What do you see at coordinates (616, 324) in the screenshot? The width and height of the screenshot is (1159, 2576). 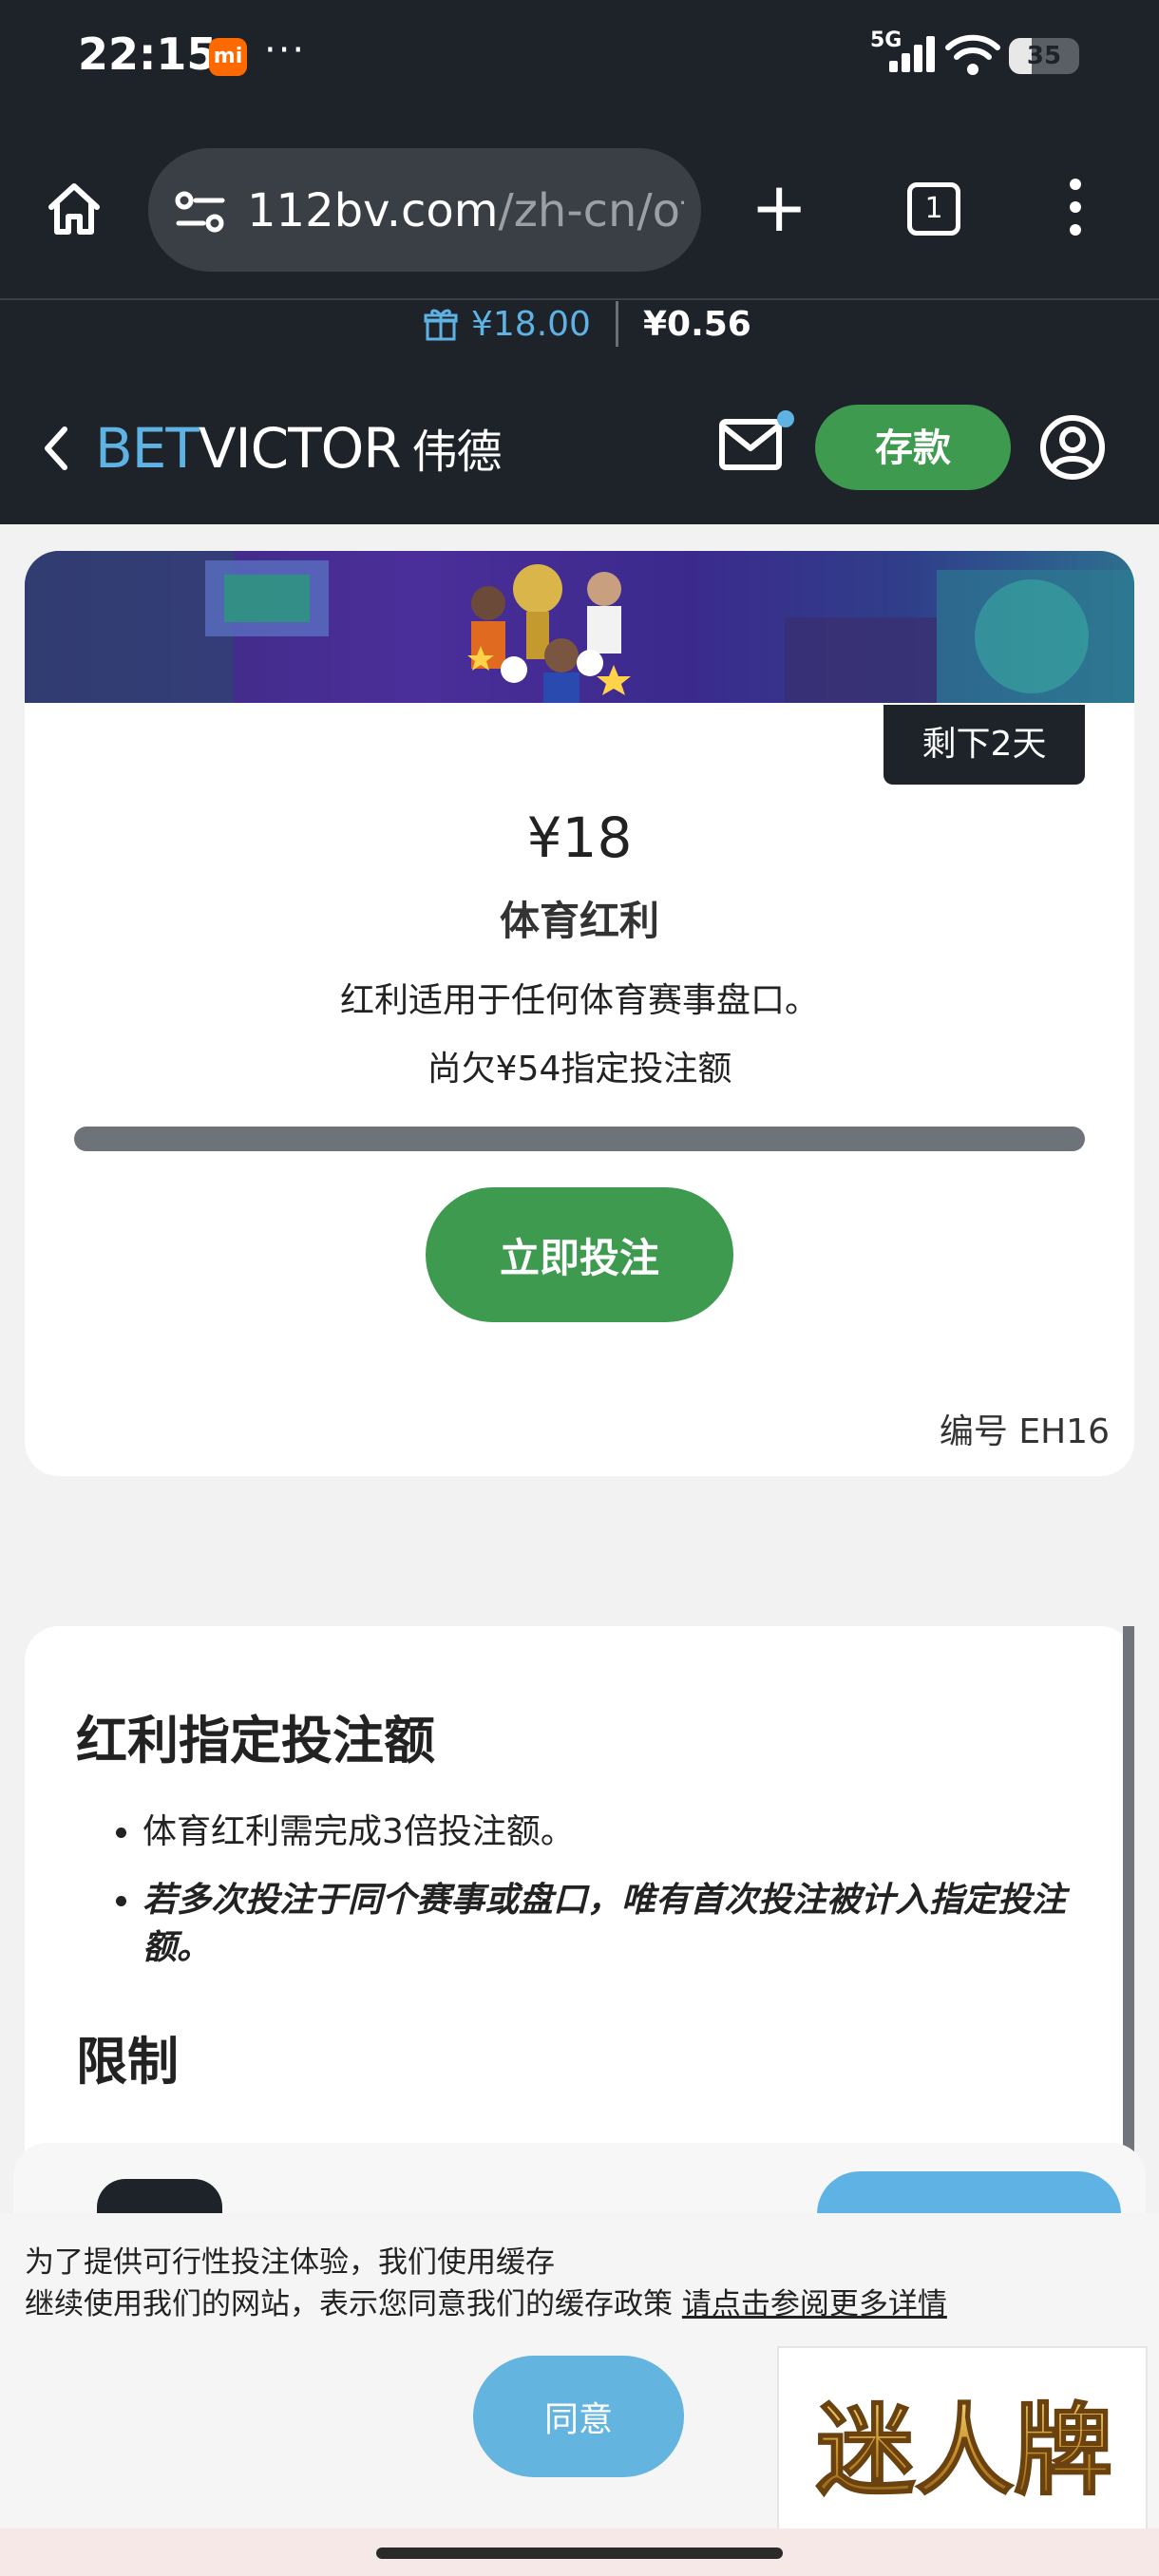 I see `balance-divider` at bounding box center [616, 324].